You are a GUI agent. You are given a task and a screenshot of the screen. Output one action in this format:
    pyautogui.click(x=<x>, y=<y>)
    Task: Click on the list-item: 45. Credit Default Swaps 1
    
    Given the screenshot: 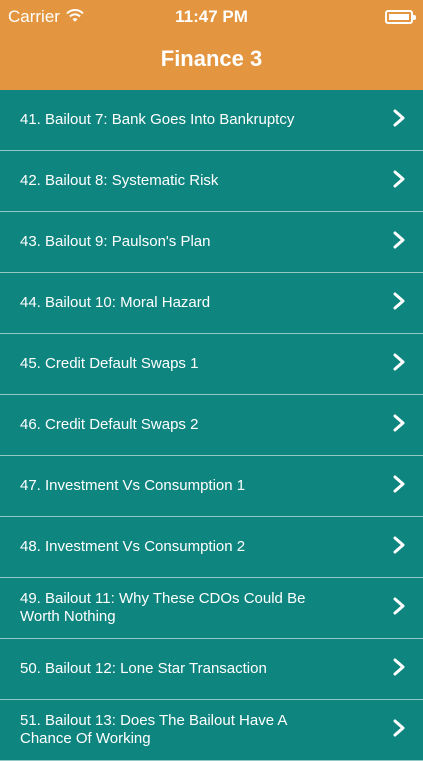 What is the action you would take?
    pyautogui.click(x=211, y=364)
    